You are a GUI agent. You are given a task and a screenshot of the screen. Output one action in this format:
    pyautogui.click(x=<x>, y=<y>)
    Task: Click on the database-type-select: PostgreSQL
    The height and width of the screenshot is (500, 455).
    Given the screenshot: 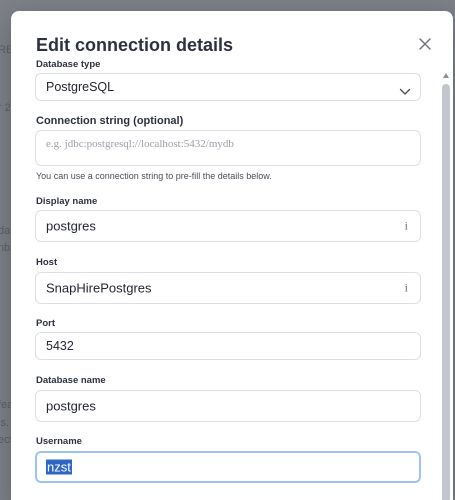 What is the action you would take?
    pyautogui.click(x=228, y=87)
    